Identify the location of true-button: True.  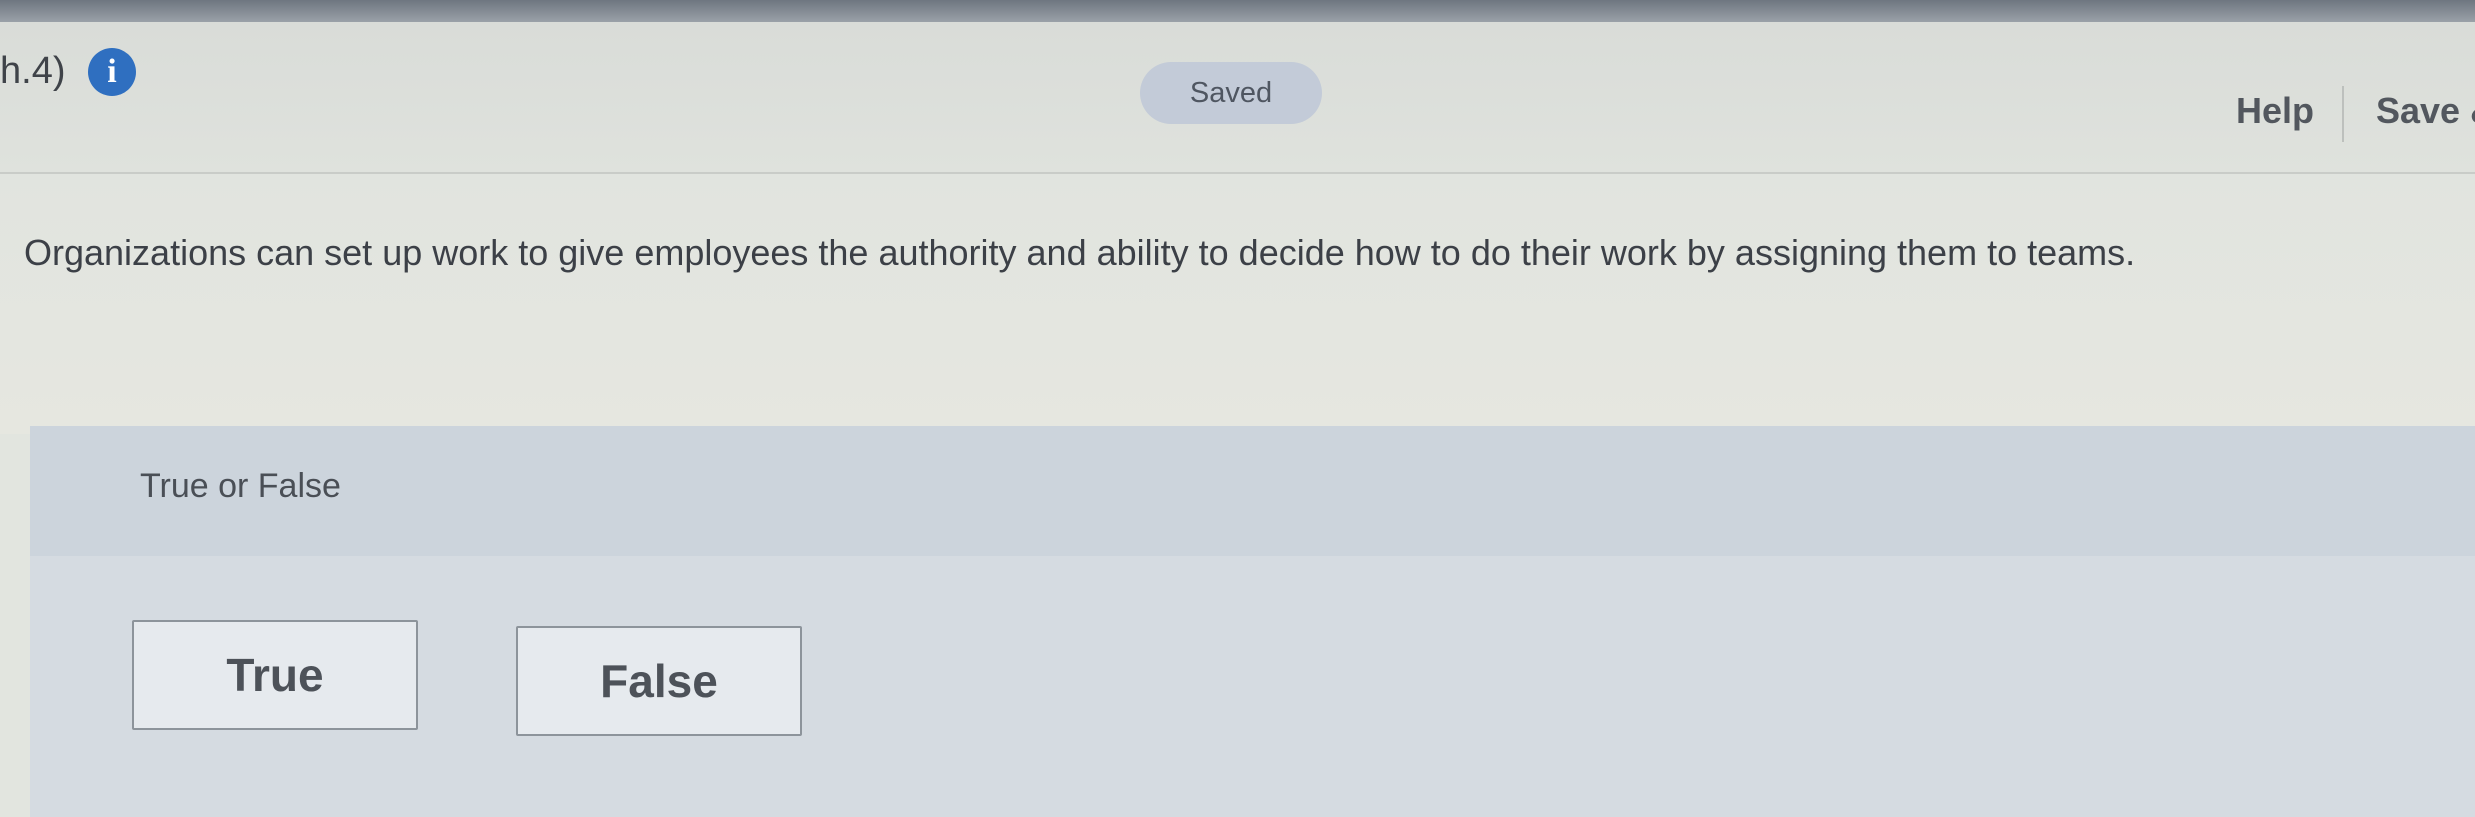
(275, 675).